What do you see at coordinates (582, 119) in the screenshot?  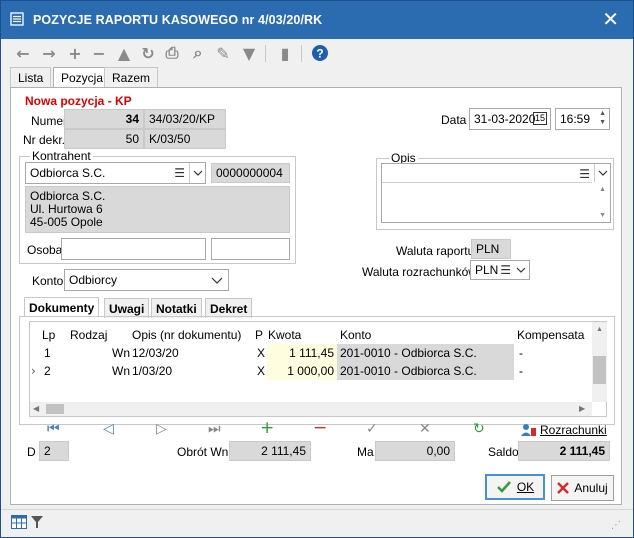 I see `time-input: 16:59 ▲ ▼` at bounding box center [582, 119].